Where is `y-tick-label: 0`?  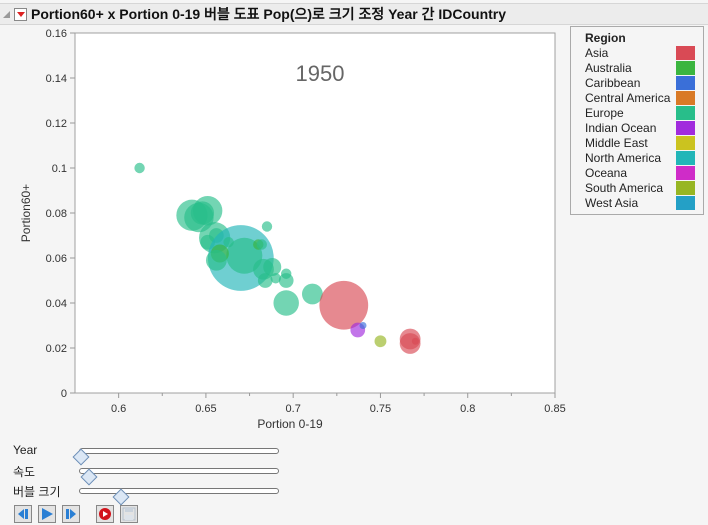 y-tick-label: 0 is located at coordinates (64, 394).